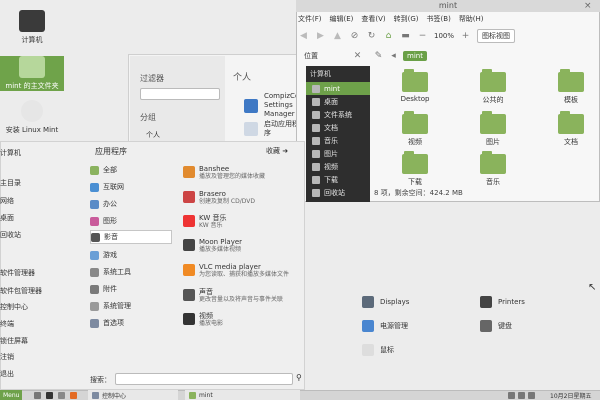 This screenshot has height=400, width=600. I want to click on show-desktop-icon, so click(37, 395).